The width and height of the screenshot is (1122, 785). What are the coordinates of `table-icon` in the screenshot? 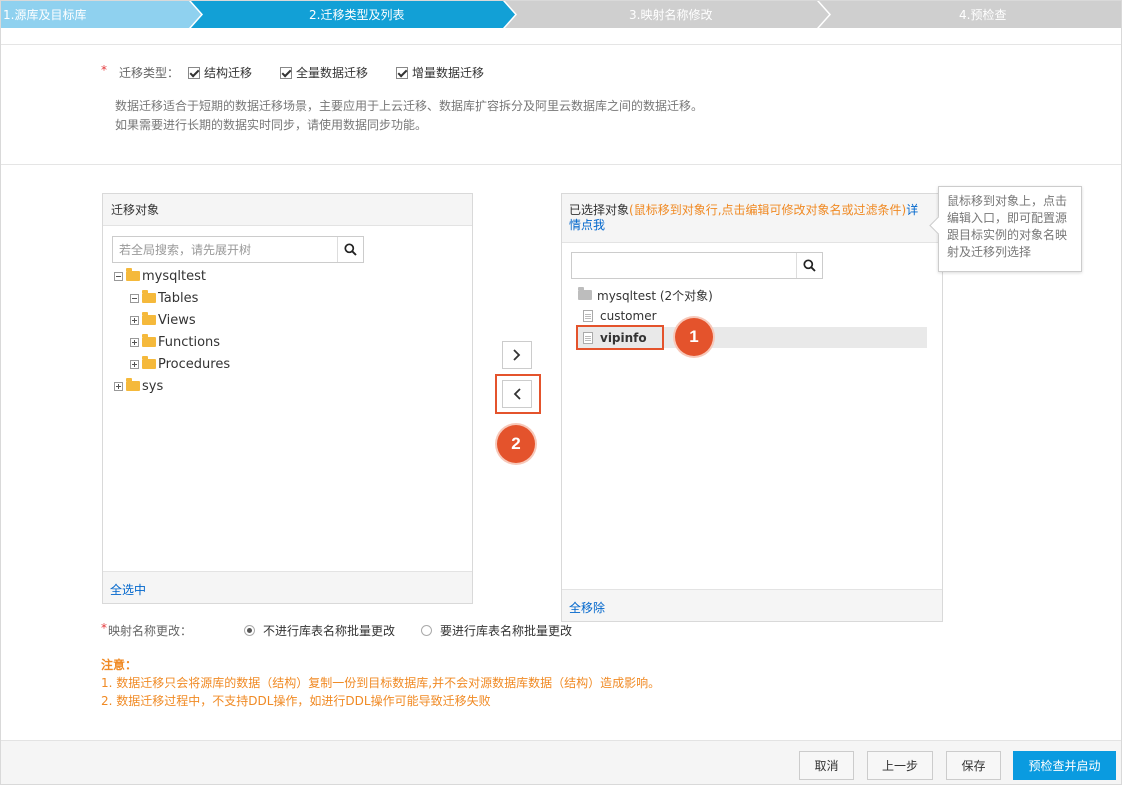 It's located at (588, 316).